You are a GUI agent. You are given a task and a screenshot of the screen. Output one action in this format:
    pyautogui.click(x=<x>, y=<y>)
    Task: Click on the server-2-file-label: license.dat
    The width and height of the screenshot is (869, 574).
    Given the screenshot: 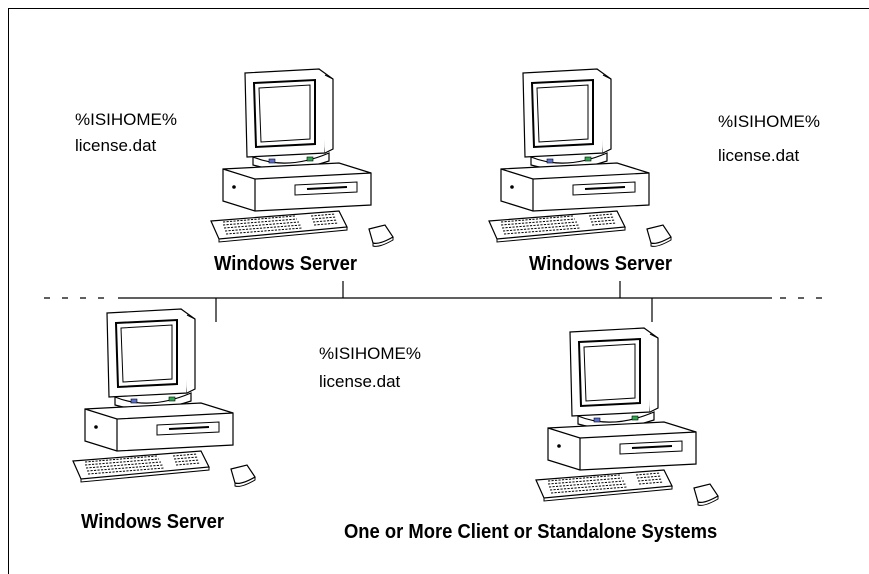 What is the action you would take?
    pyautogui.click(x=759, y=155)
    